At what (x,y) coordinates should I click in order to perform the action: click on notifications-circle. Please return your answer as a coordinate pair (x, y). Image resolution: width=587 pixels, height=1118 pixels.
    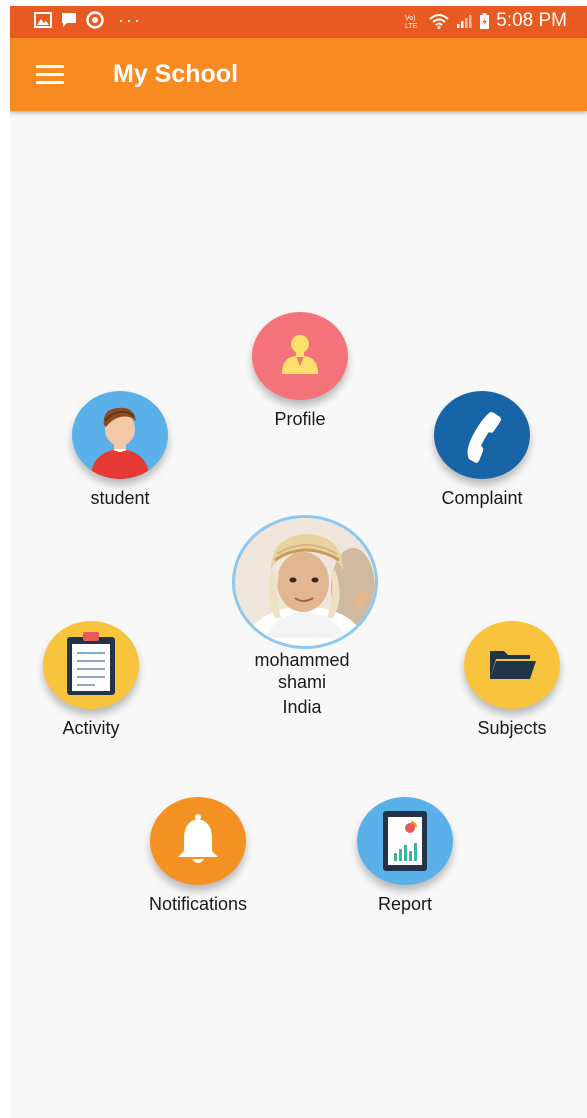
    Looking at the image, I should click on (198, 841).